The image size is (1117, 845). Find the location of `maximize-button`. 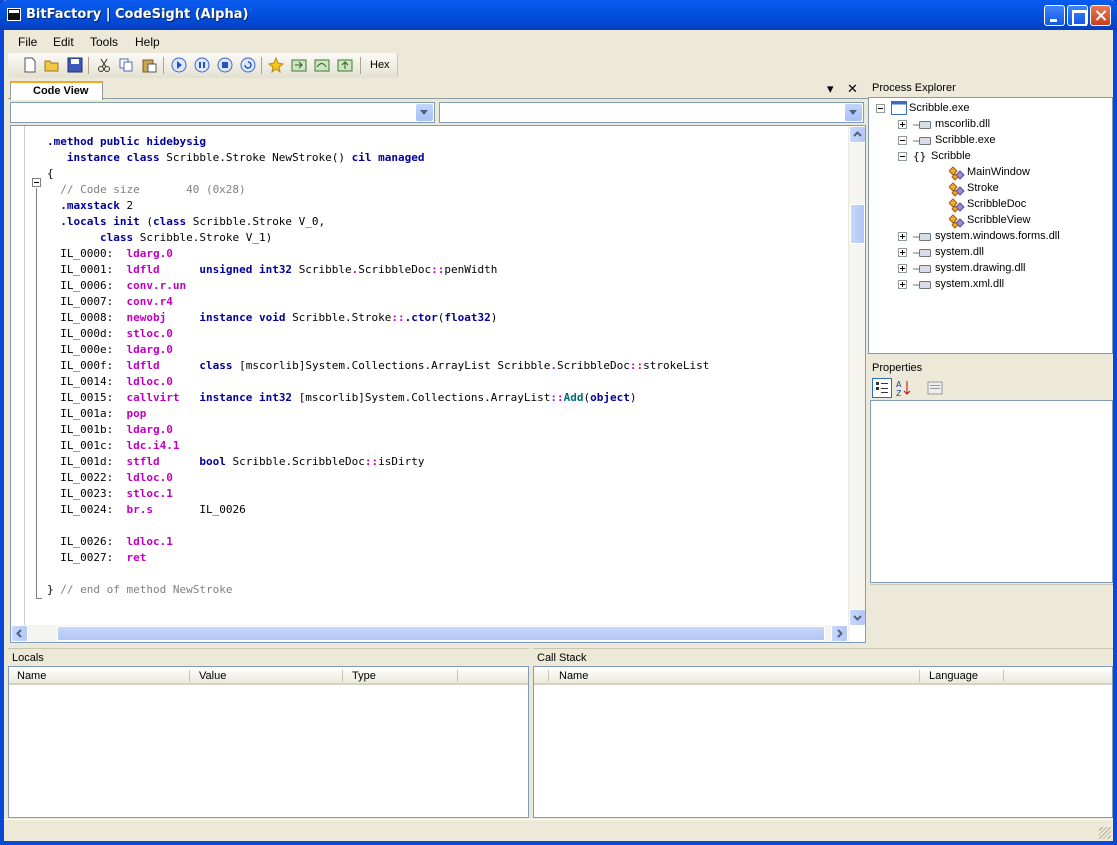

maximize-button is located at coordinates (1077, 15).